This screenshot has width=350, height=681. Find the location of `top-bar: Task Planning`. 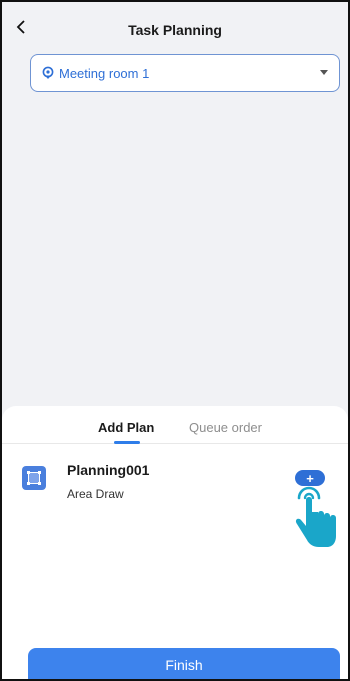

top-bar: Task Planning is located at coordinates (175, 26).